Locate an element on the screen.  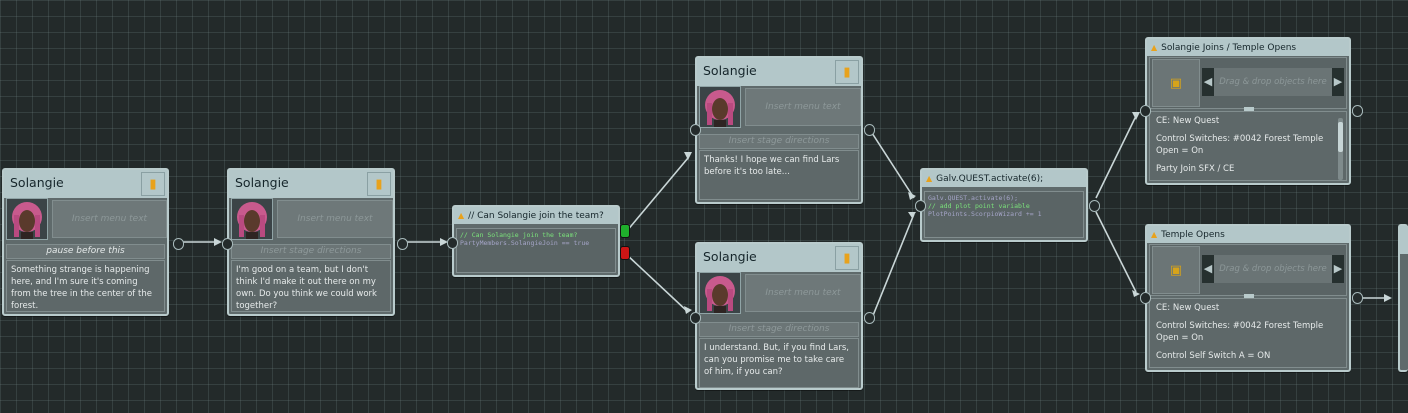
code-comment: // Can Solangie join the team? is located at coordinates (519, 235).